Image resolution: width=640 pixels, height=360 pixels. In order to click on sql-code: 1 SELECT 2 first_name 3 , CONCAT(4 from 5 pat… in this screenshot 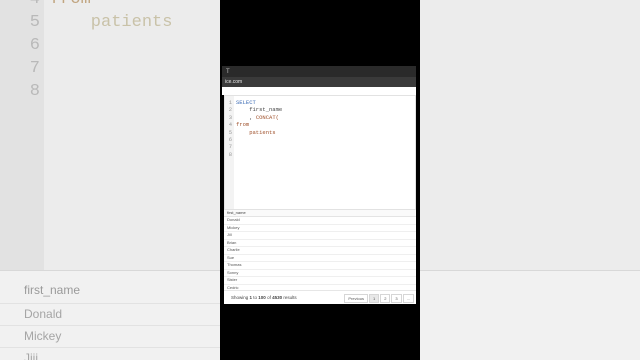, I will do `click(255, 128)`.